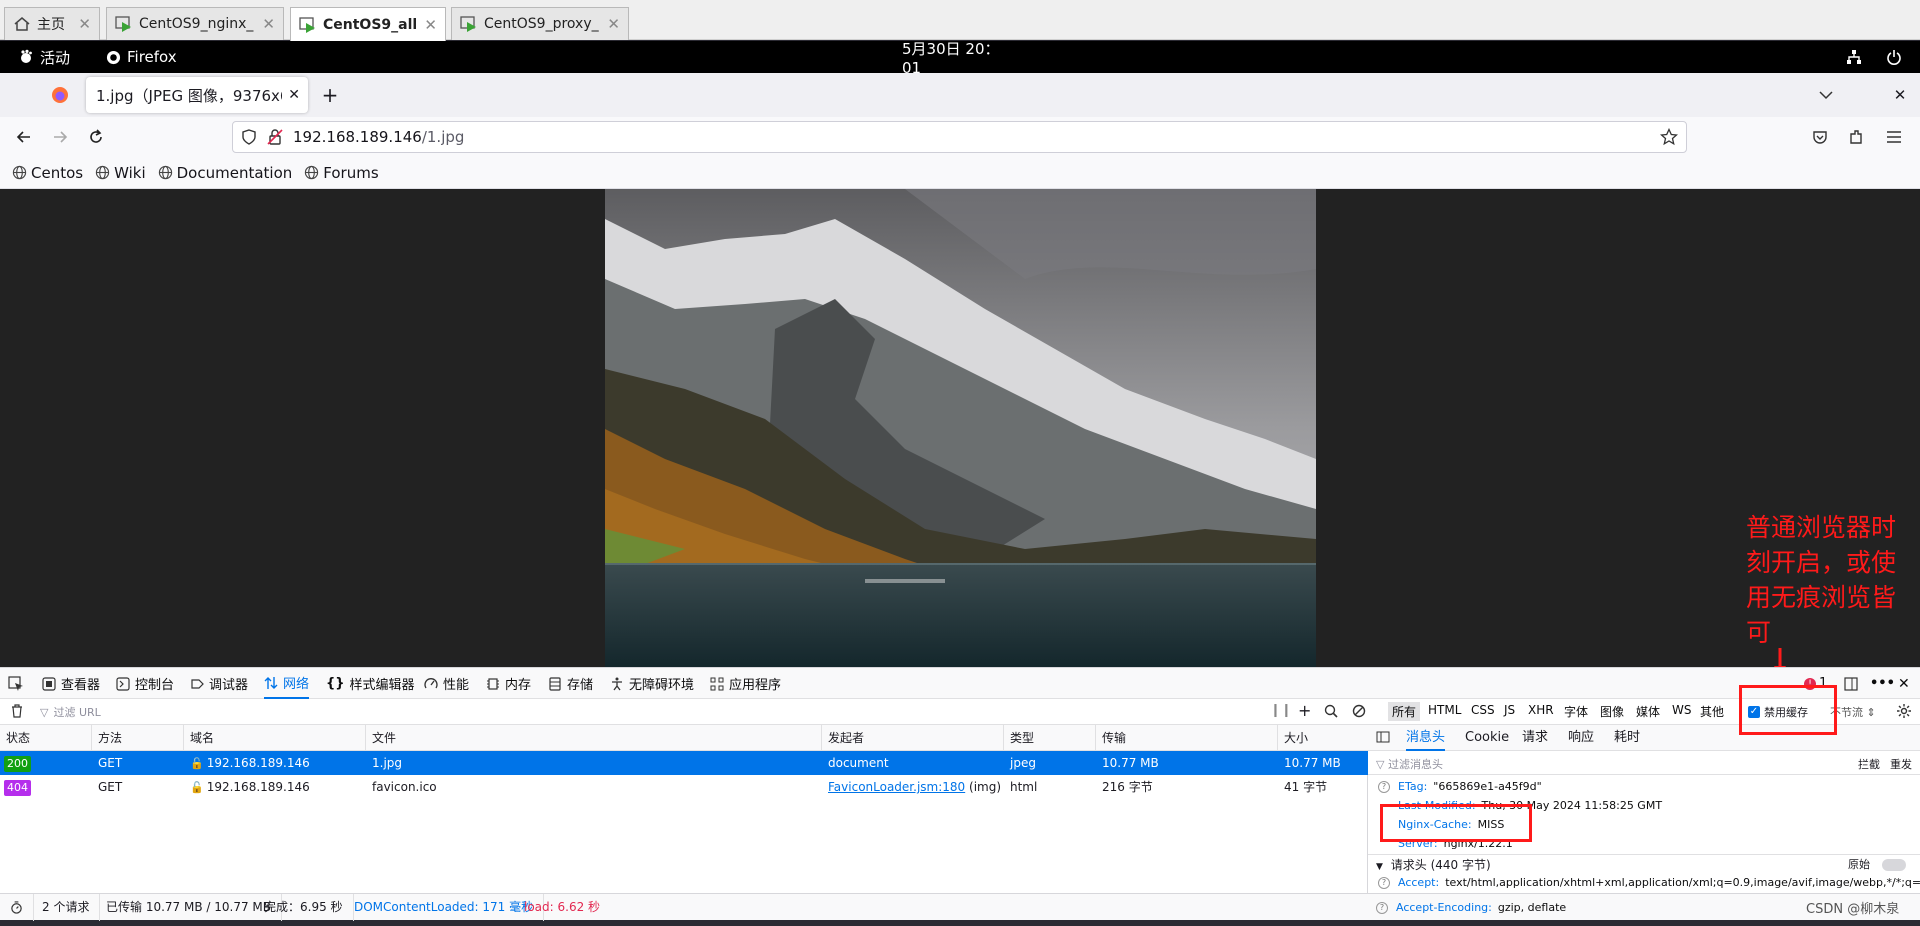  What do you see at coordinates (1509, 710) in the screenshot?
I see `filter-js: JS` at bounding box center [1509, 710].